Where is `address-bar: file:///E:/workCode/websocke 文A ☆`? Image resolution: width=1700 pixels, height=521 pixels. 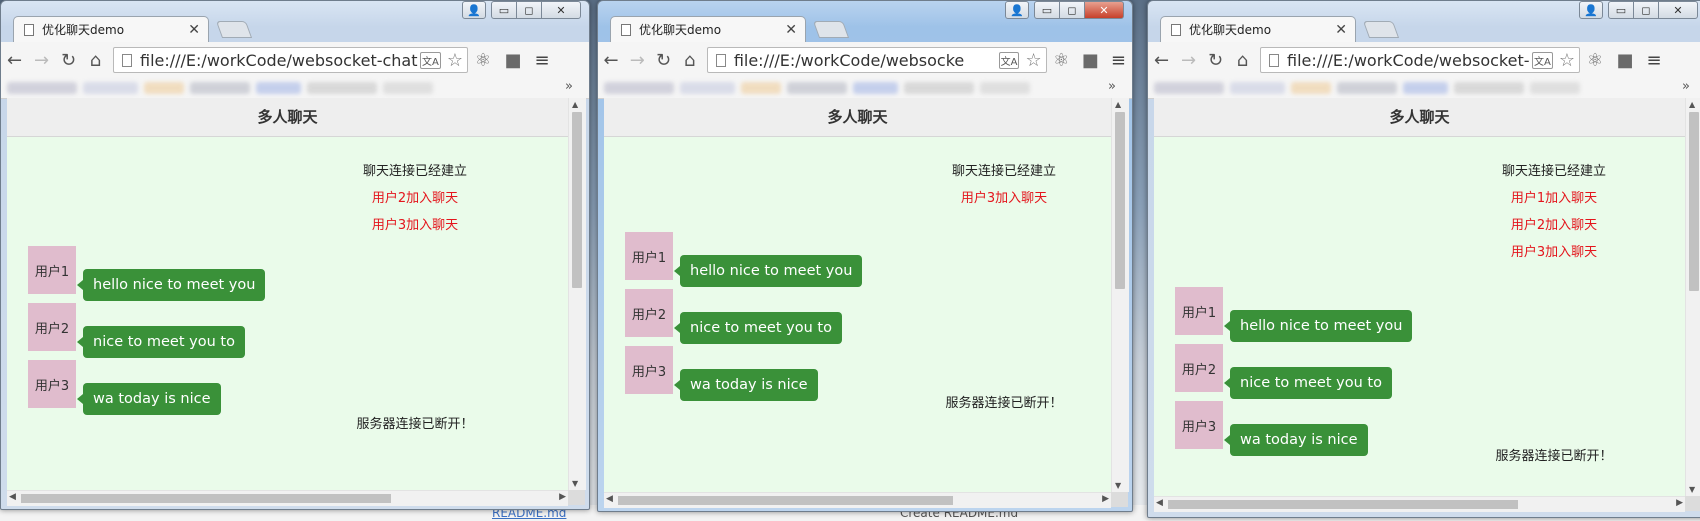
address-bar: file:///E:/workCode/websocke 文A ☆ is located at coordinates (876, 60).